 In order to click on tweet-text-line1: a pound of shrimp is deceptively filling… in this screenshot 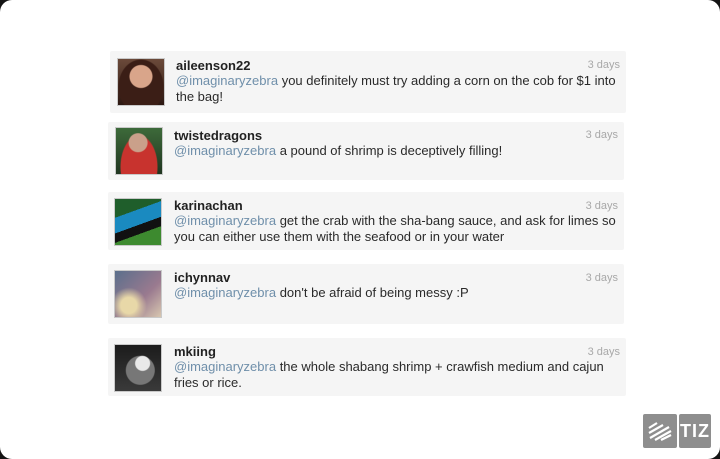, I will do `click(389, 150)`.